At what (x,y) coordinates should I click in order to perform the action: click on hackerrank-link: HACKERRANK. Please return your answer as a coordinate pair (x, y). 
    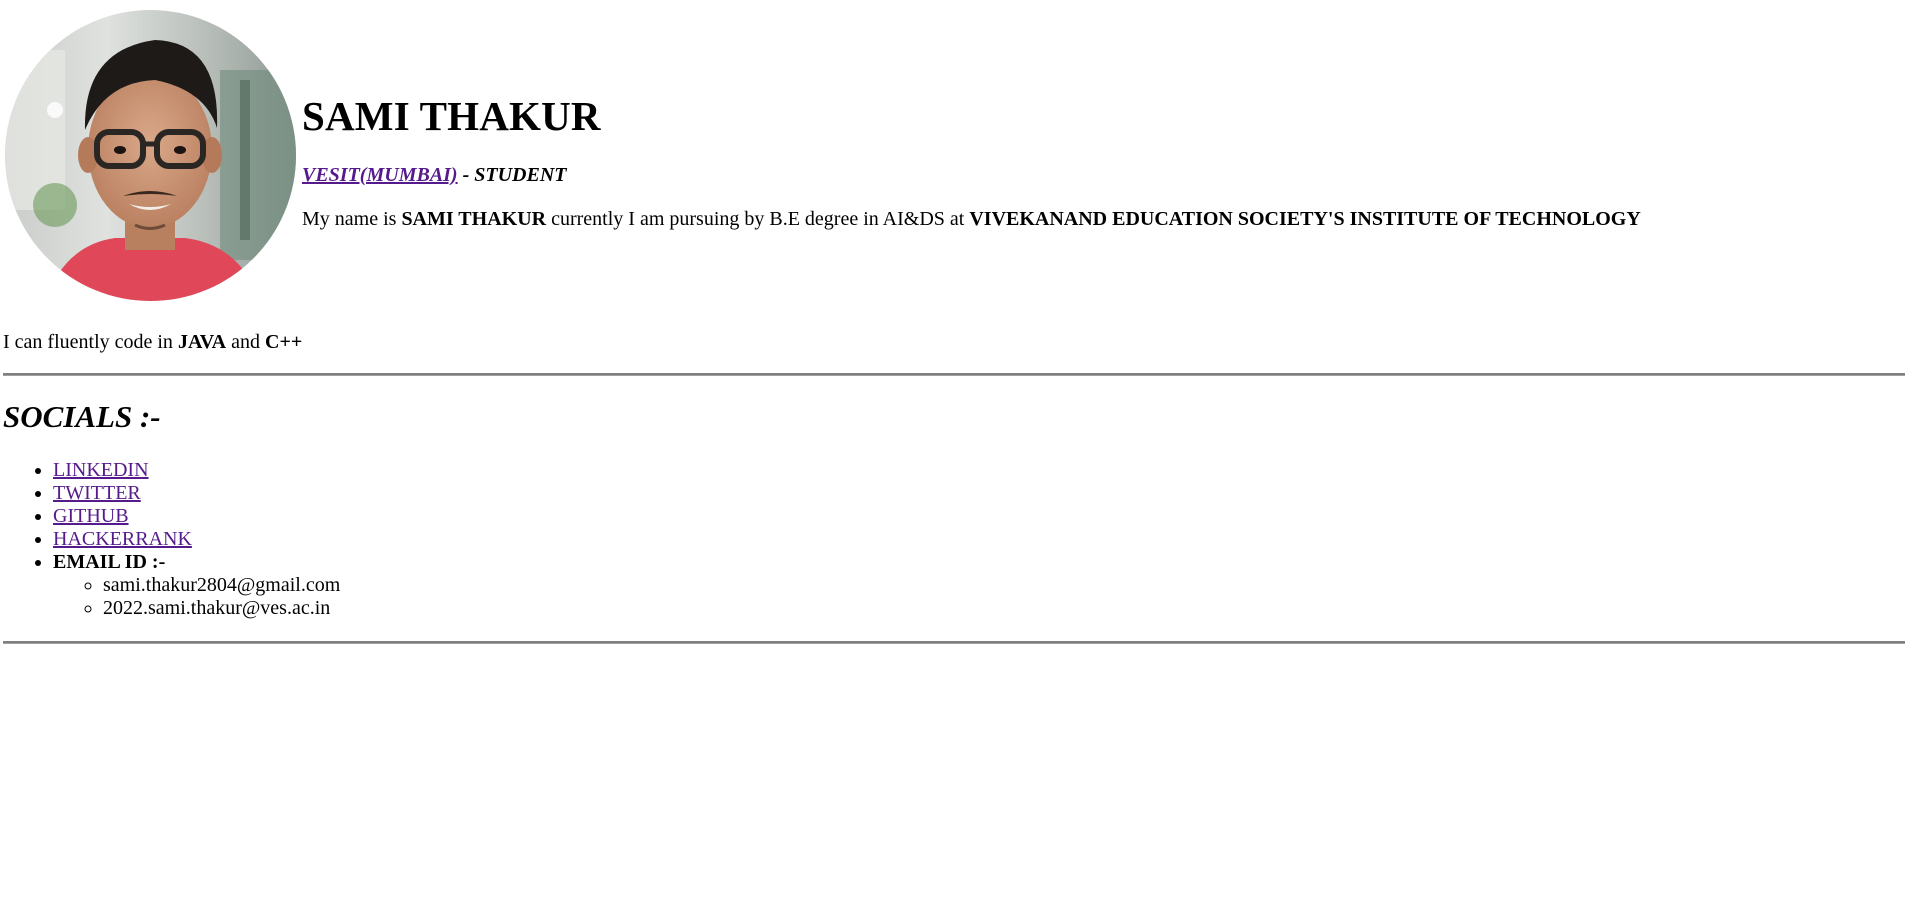
    Looking at the image, I should click on (122, 539).